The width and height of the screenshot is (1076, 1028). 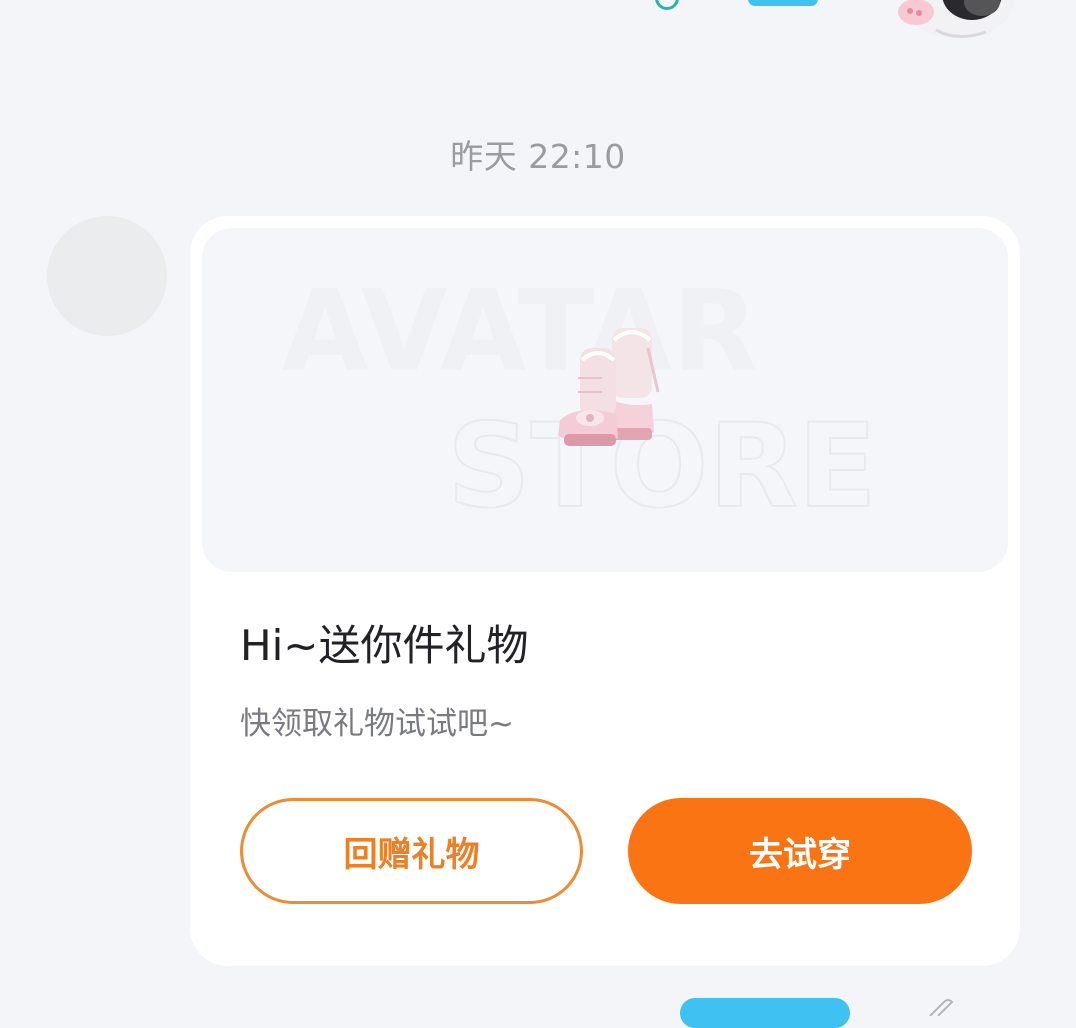 I want to click on next-message-tag, so click(x=765, y=1013).